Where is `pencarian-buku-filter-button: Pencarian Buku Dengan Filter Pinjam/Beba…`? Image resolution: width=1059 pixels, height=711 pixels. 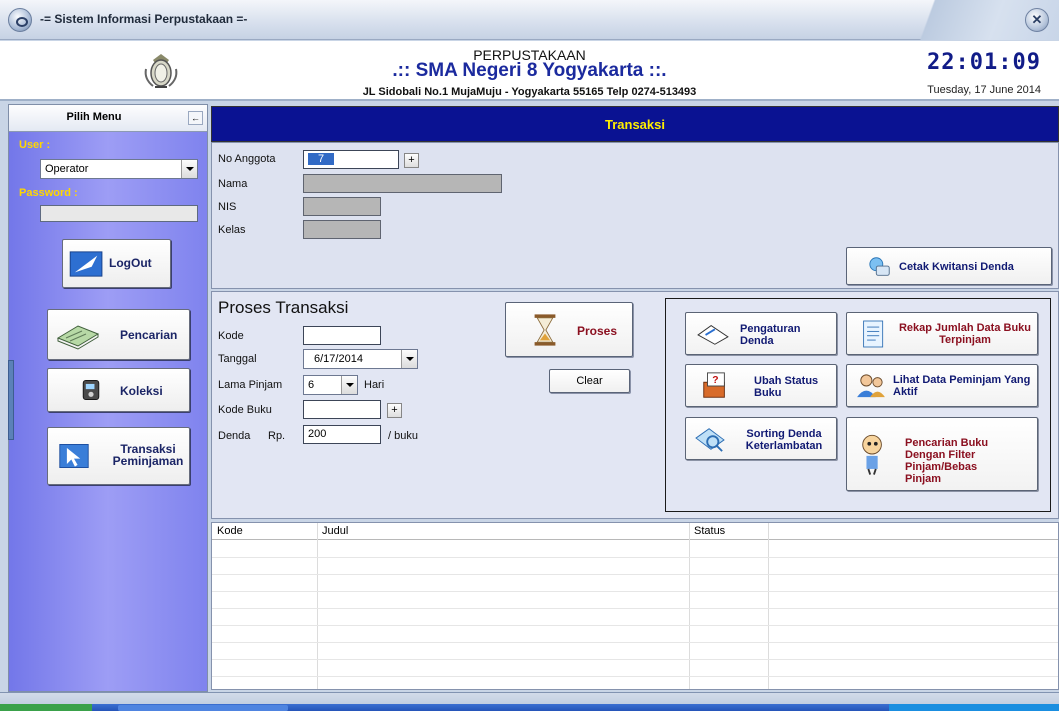 pencarian-buku-filter-button: Pencarian Buku Dengan Filter Pinjam/Beba… is located at coordinates (942, 454).